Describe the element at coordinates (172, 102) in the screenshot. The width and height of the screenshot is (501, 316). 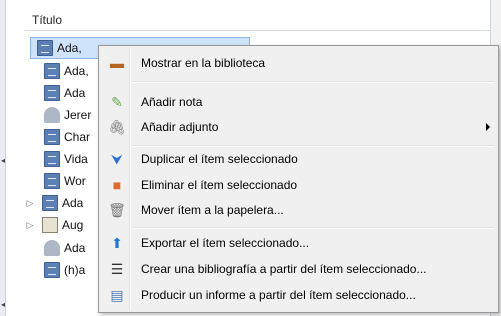
I see `menu-item-label: Añadir nota` at that location.